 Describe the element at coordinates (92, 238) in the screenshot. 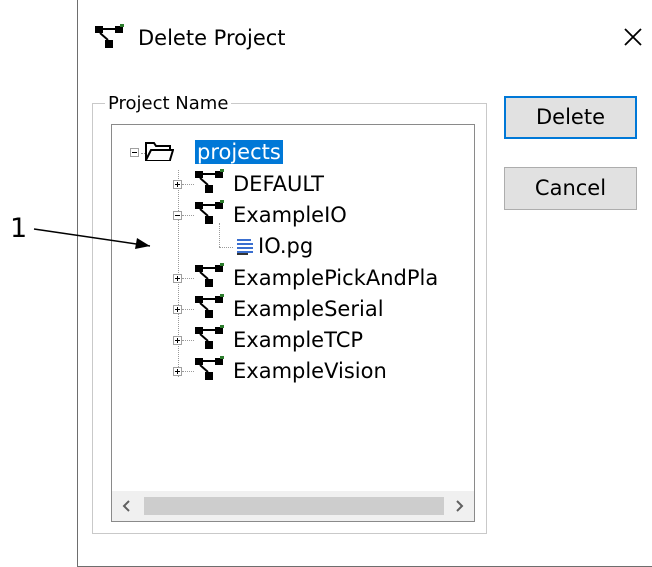

I see `callout-arrow` at that location.